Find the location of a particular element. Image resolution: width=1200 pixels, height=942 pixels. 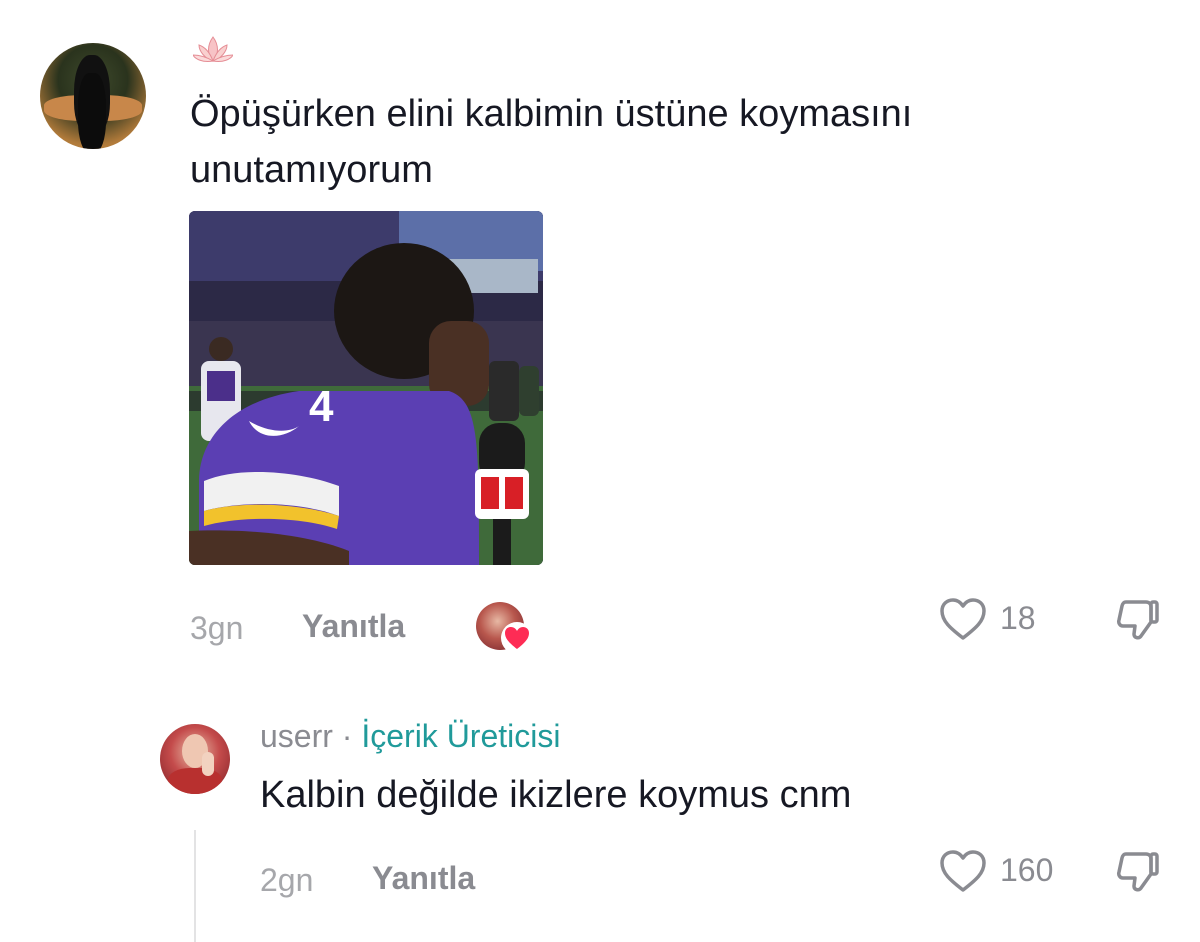

reply-reply-button: Yanıtla is located at coordinates (423, 878).